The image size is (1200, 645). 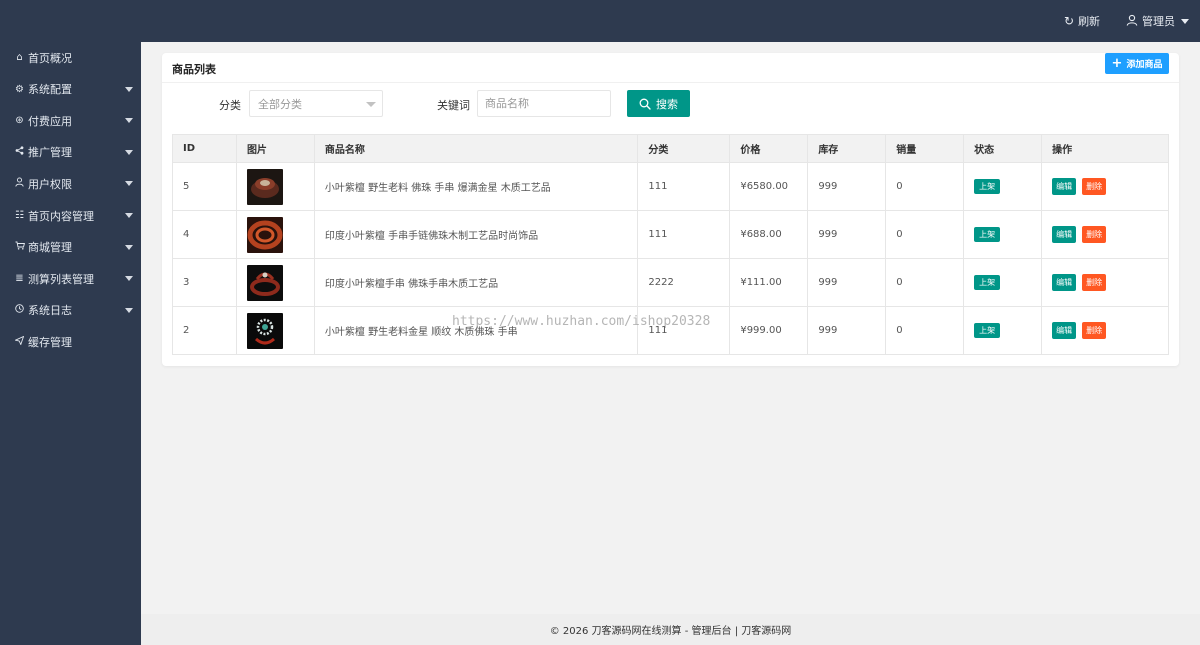 I want to click on col-header-stock: 库存, so click(x=847, y=148).